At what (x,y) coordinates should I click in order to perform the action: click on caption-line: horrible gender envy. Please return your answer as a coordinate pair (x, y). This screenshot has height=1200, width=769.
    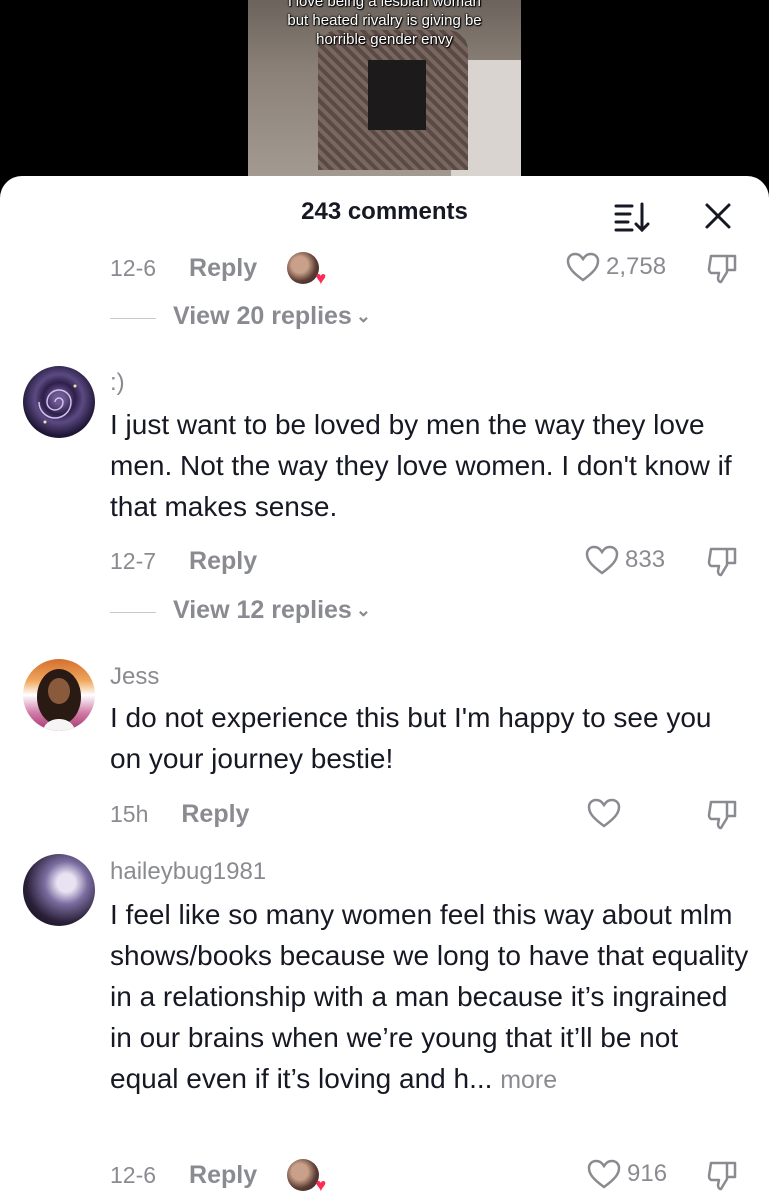
    Looking at the image, I should click on (384, 39).